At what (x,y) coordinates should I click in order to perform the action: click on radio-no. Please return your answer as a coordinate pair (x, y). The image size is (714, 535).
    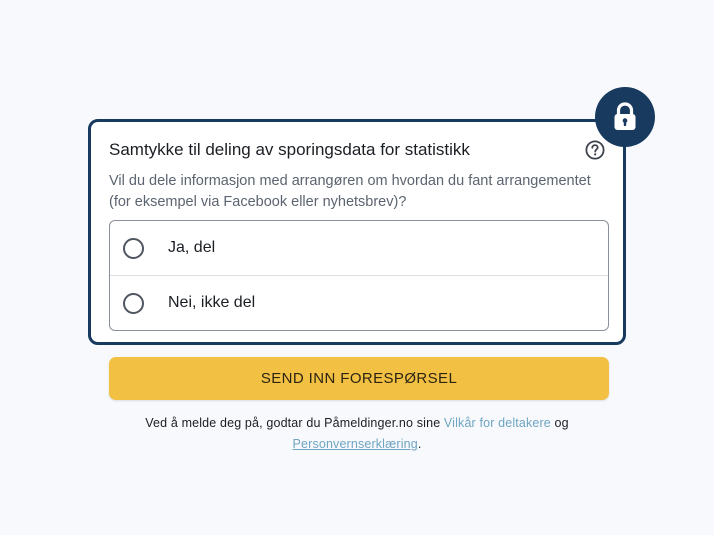
    Looking at the image, I should click on (133, 303).